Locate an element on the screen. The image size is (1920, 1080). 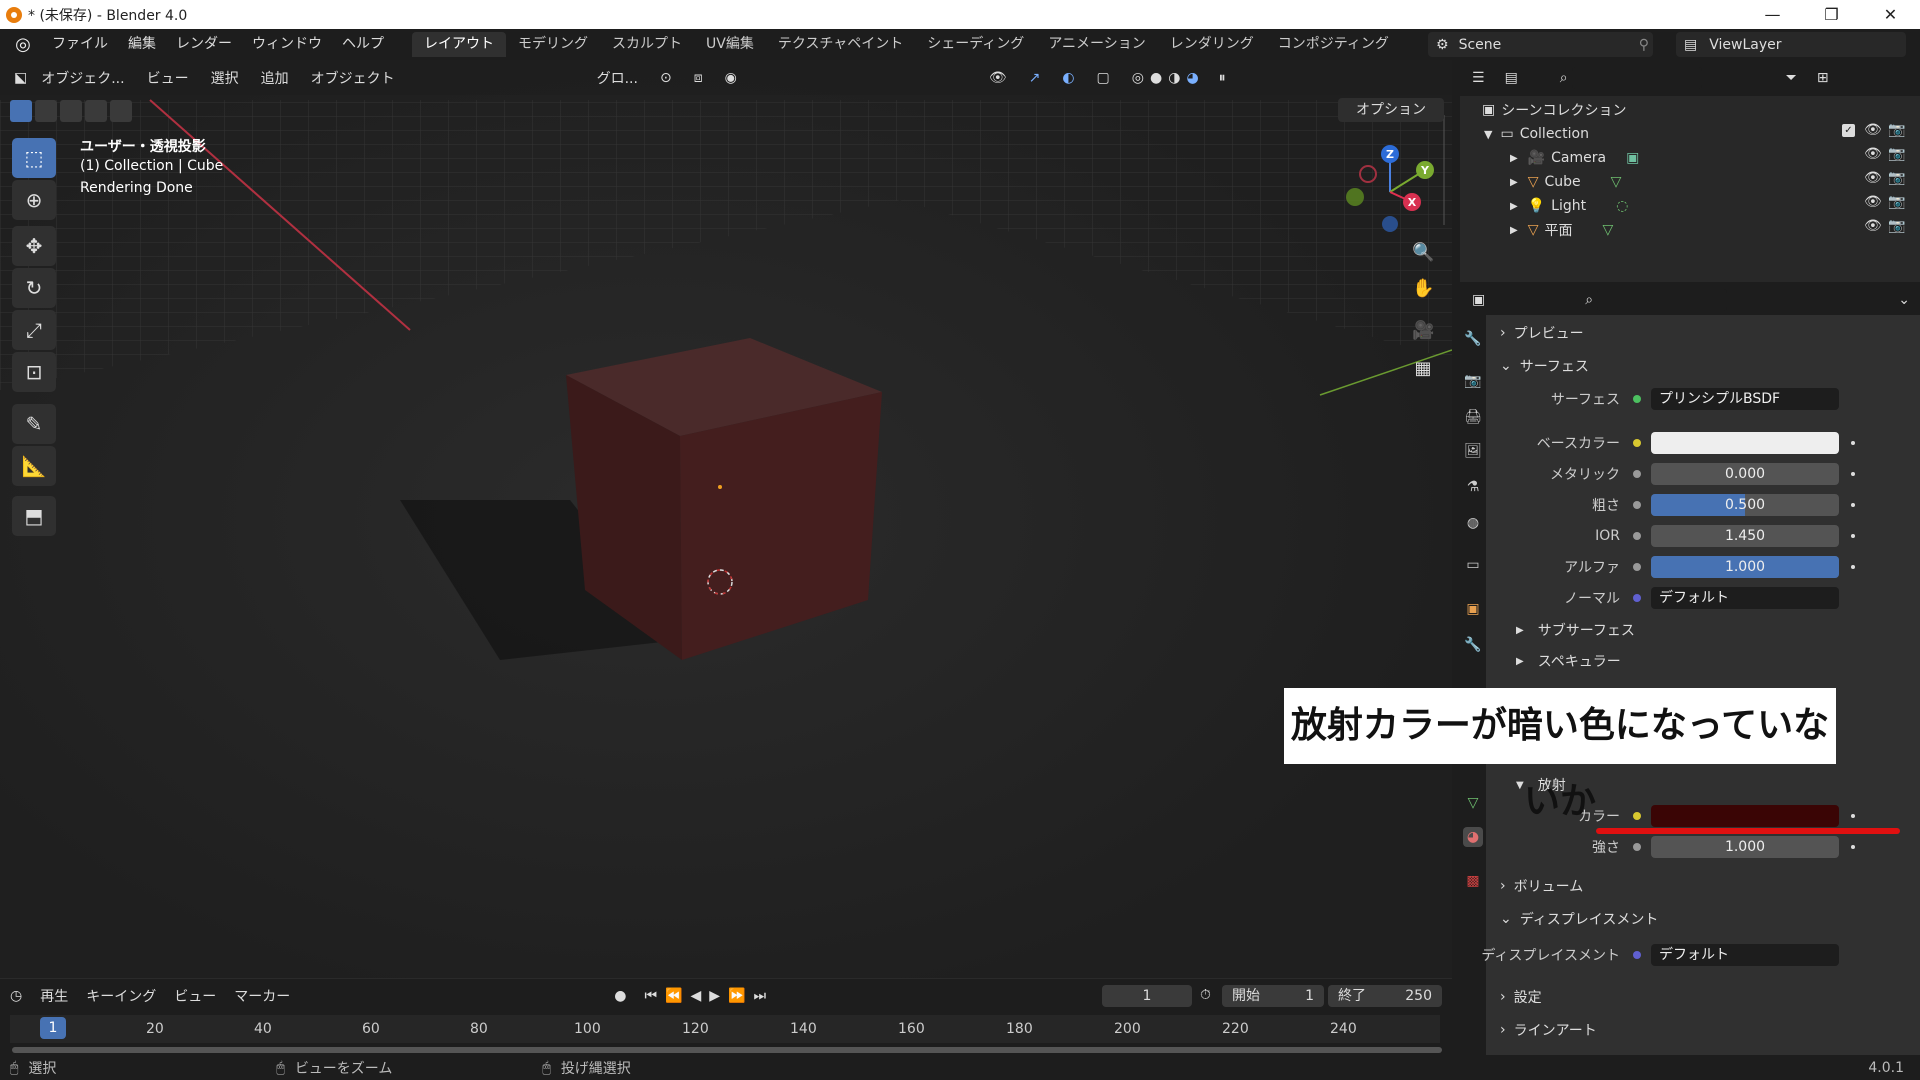
collection-tab-icon: ▭ is located at coordinates (1473, 565).